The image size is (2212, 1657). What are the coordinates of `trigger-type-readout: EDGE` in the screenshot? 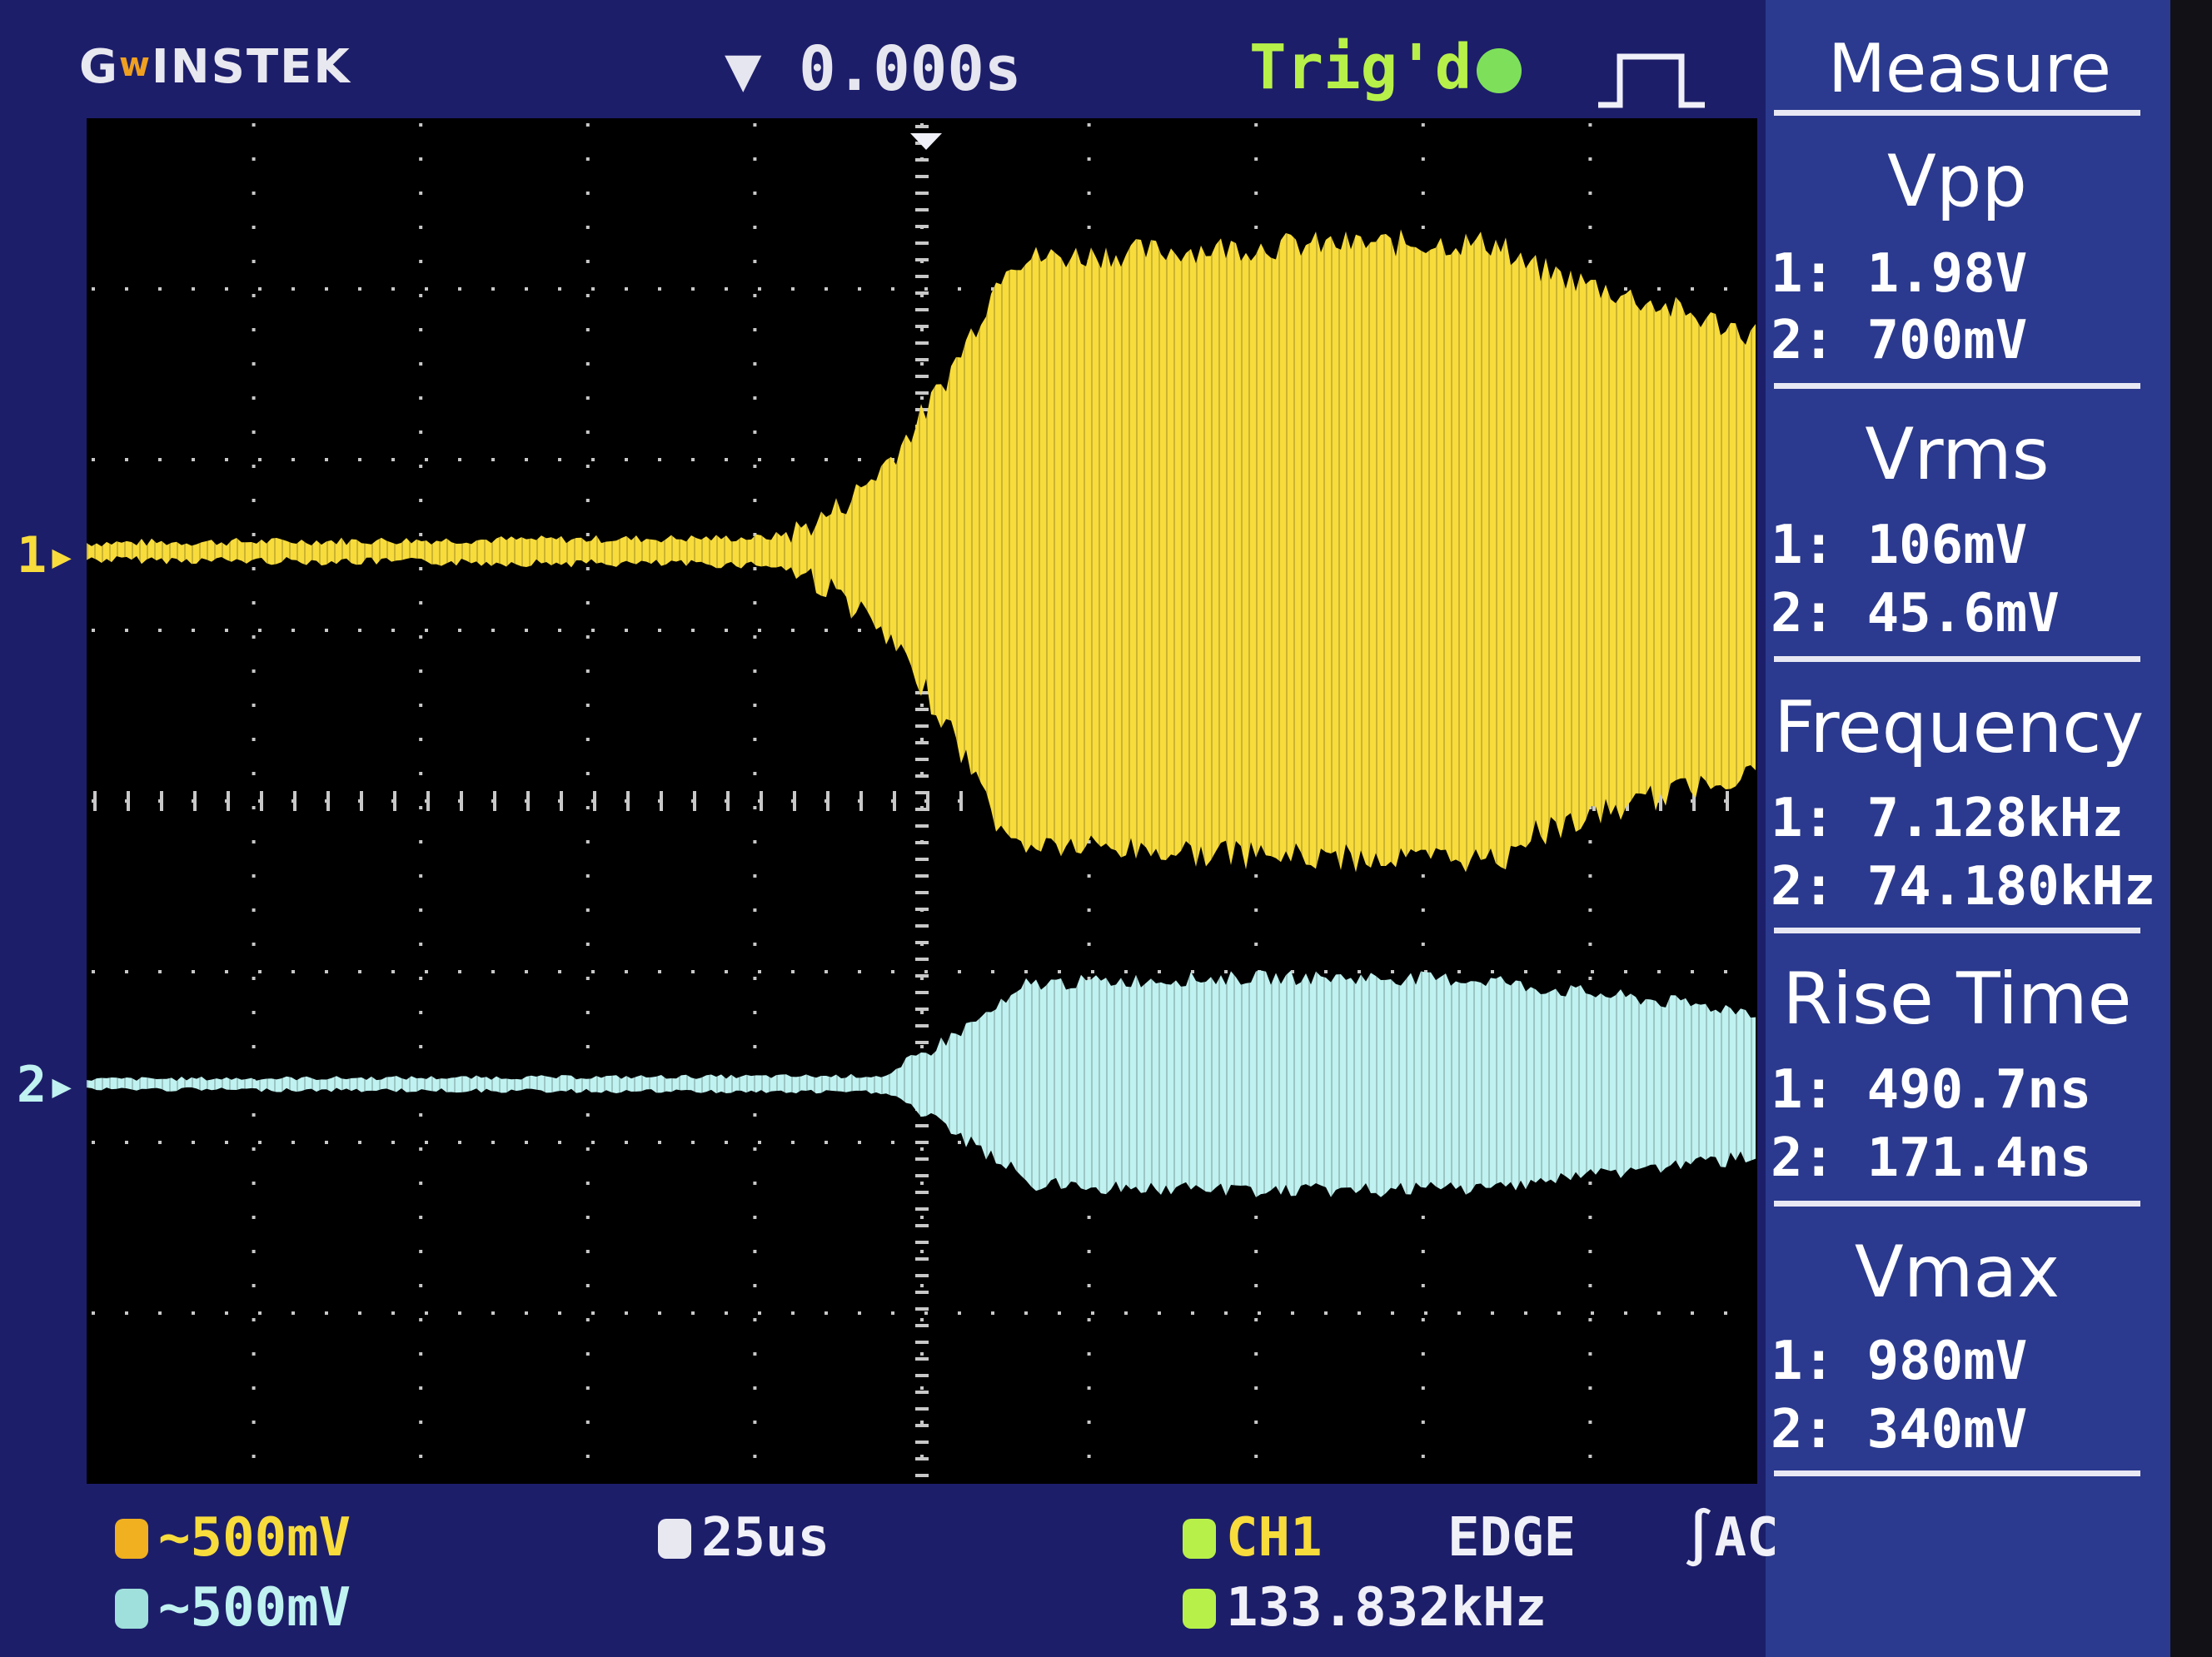 It's located at (1511, 1538).